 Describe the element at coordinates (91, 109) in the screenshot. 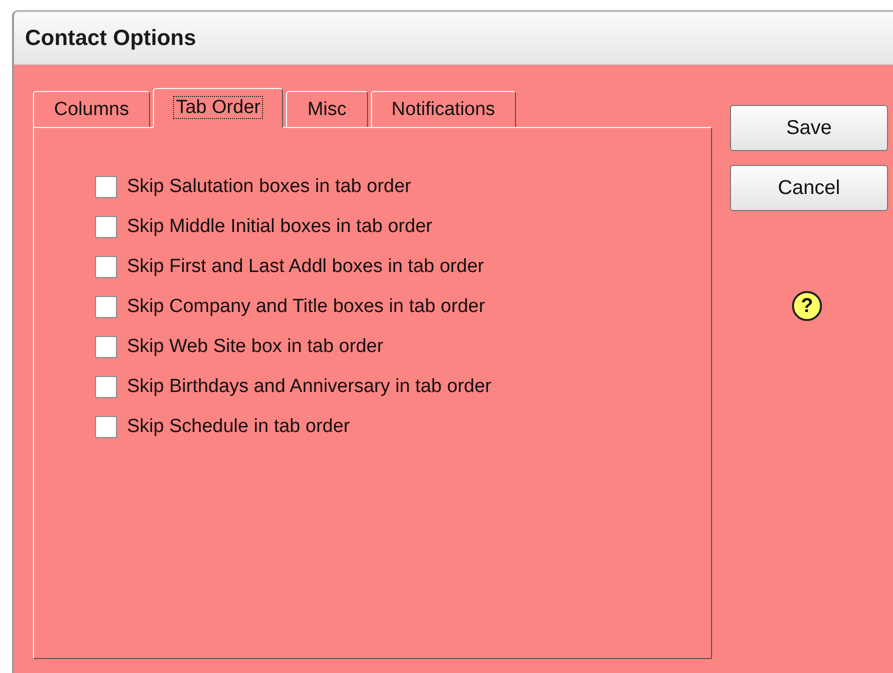

I see `tab: Columns` at that location.